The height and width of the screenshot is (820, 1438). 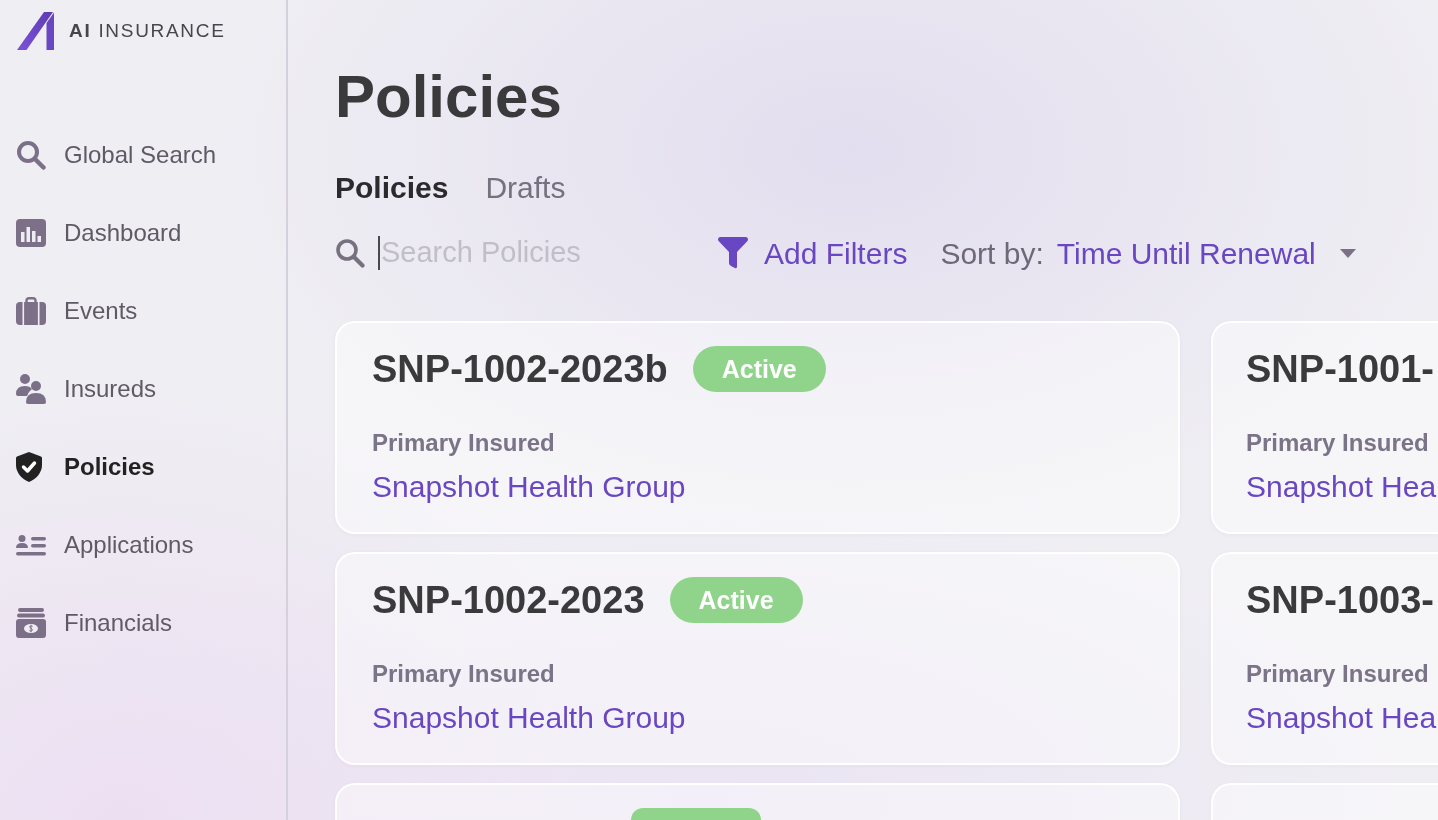 I want to click on sidebar-item: Dashboard, so click(x=91, y=233).